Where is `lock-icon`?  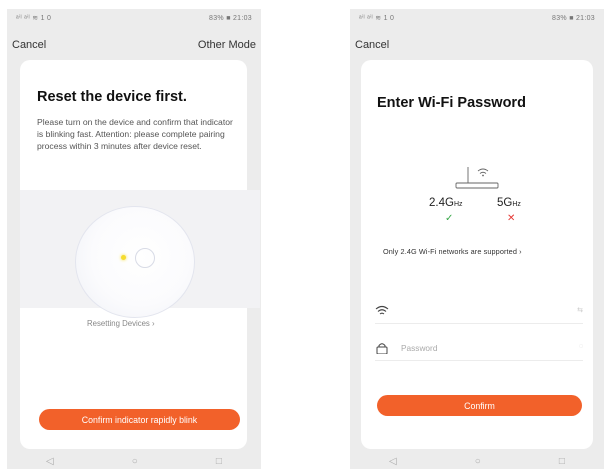
lock-icon is located at coordinates (382, 348).